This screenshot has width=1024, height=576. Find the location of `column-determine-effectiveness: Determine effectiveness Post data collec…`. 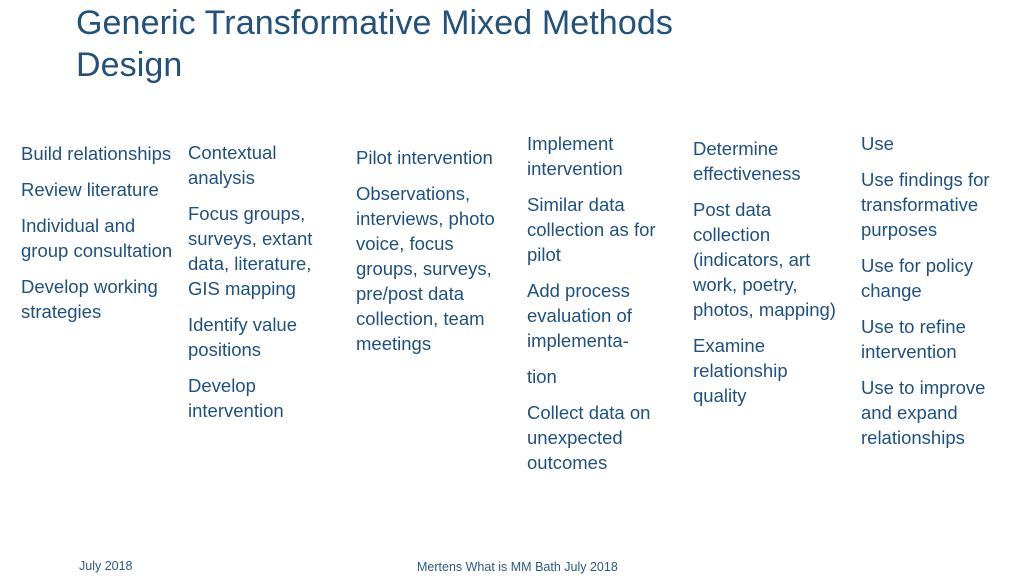

column-determine-effectiveness: Determine effectiveness Post data collec… is located at coordinates (769, 272).